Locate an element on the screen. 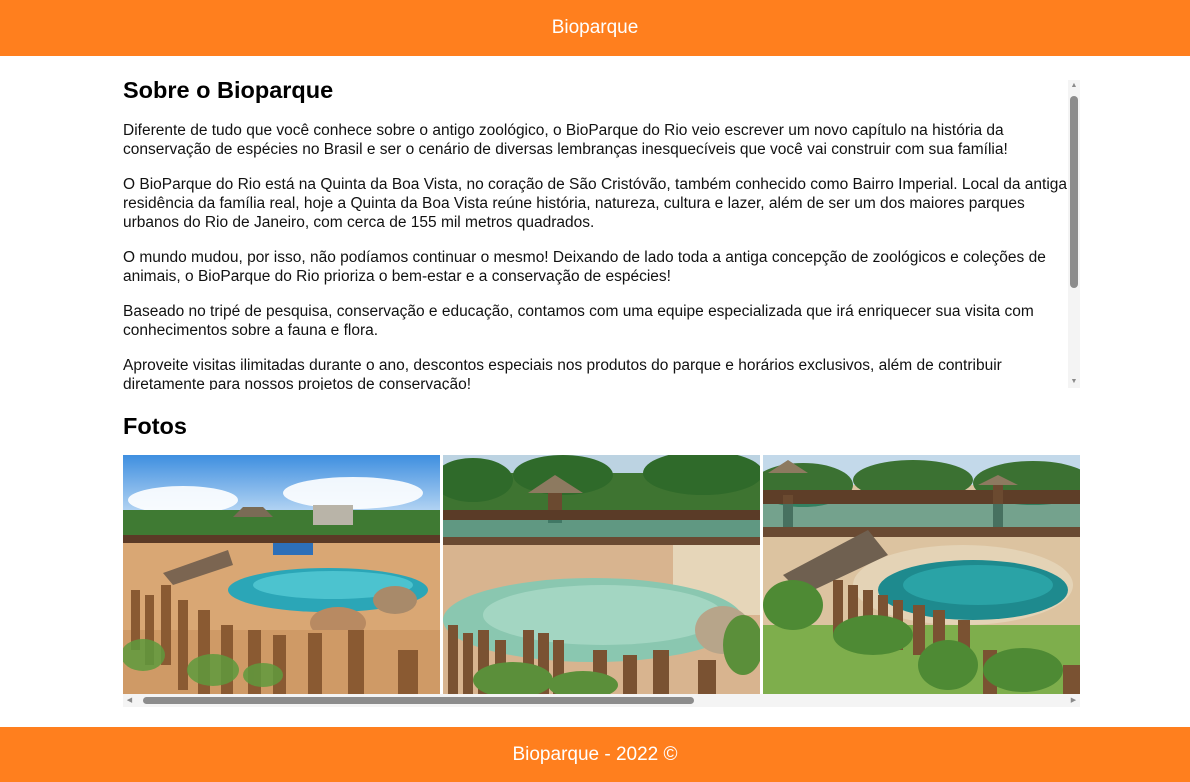 The width and height of the screenshot is (1190, 782). vertical-scroll-thumb is located at coordinates (1074, 192).